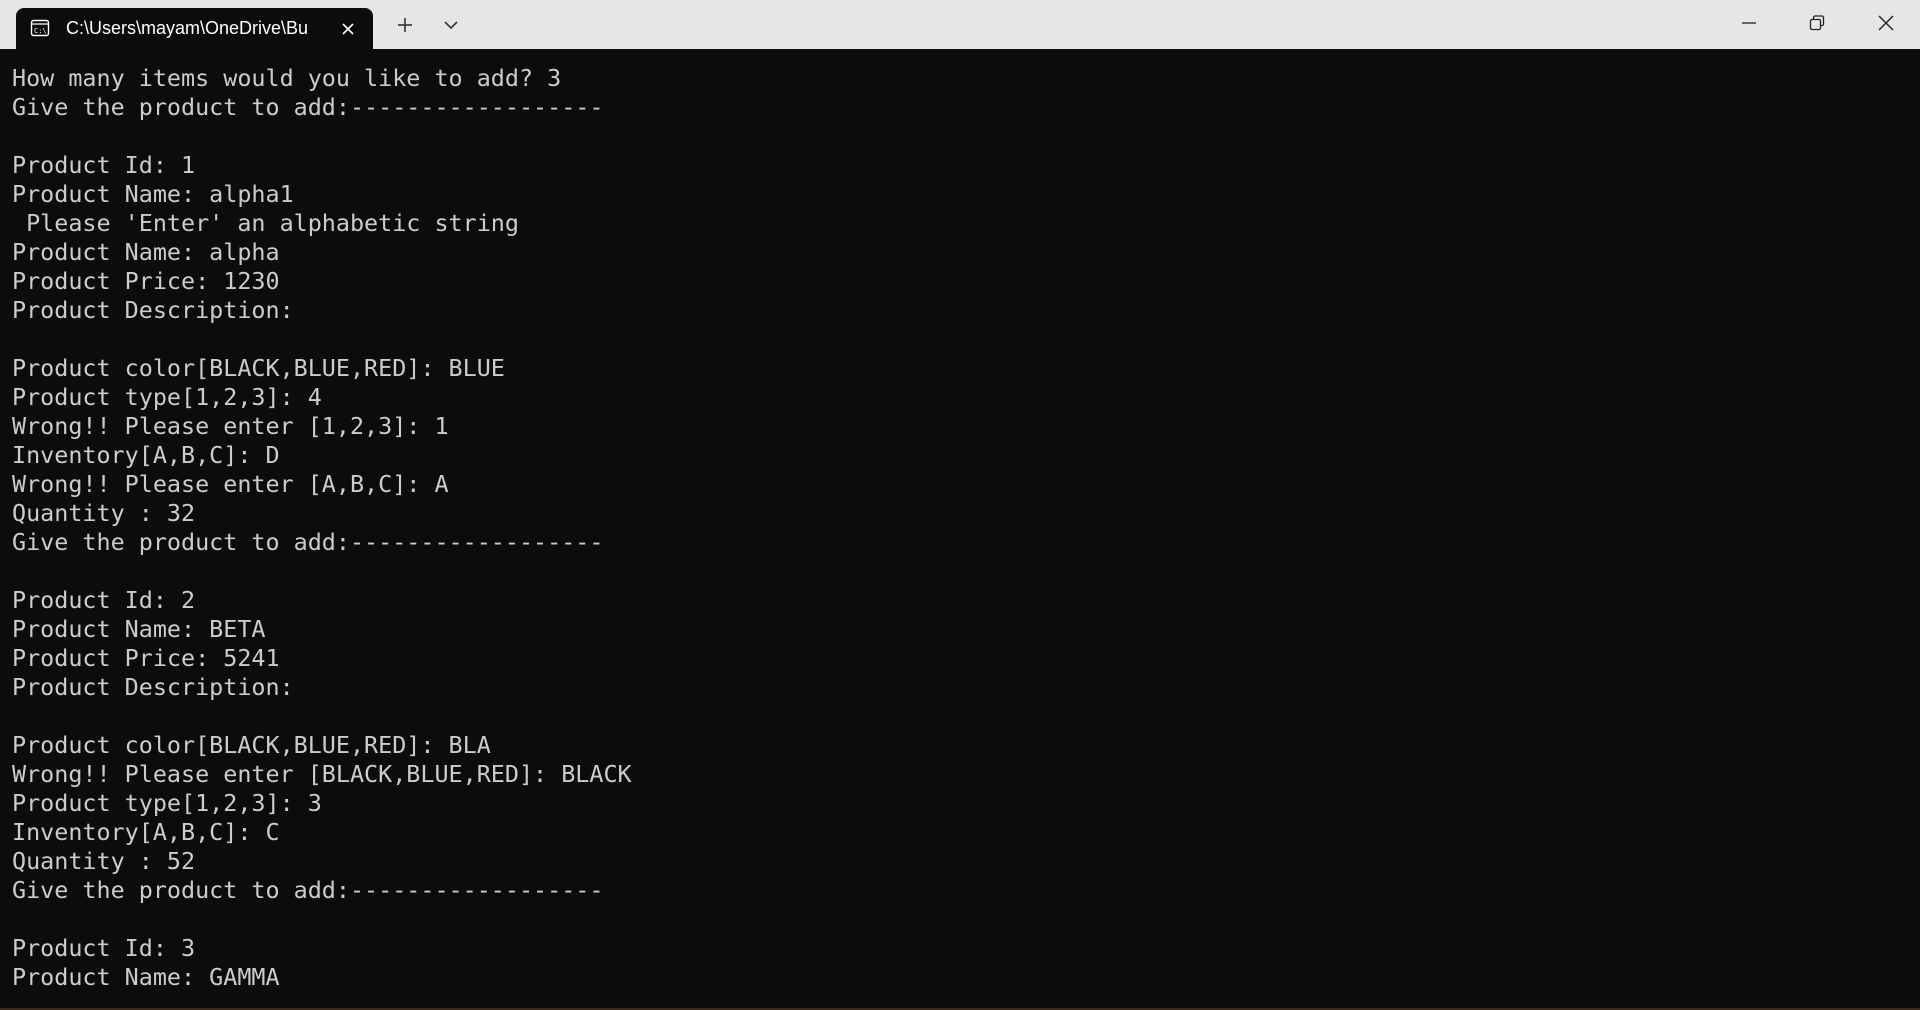 The image size is (1920, 1010). I want to click on terminal-line: Product Price: 1230, so click(146, 281).